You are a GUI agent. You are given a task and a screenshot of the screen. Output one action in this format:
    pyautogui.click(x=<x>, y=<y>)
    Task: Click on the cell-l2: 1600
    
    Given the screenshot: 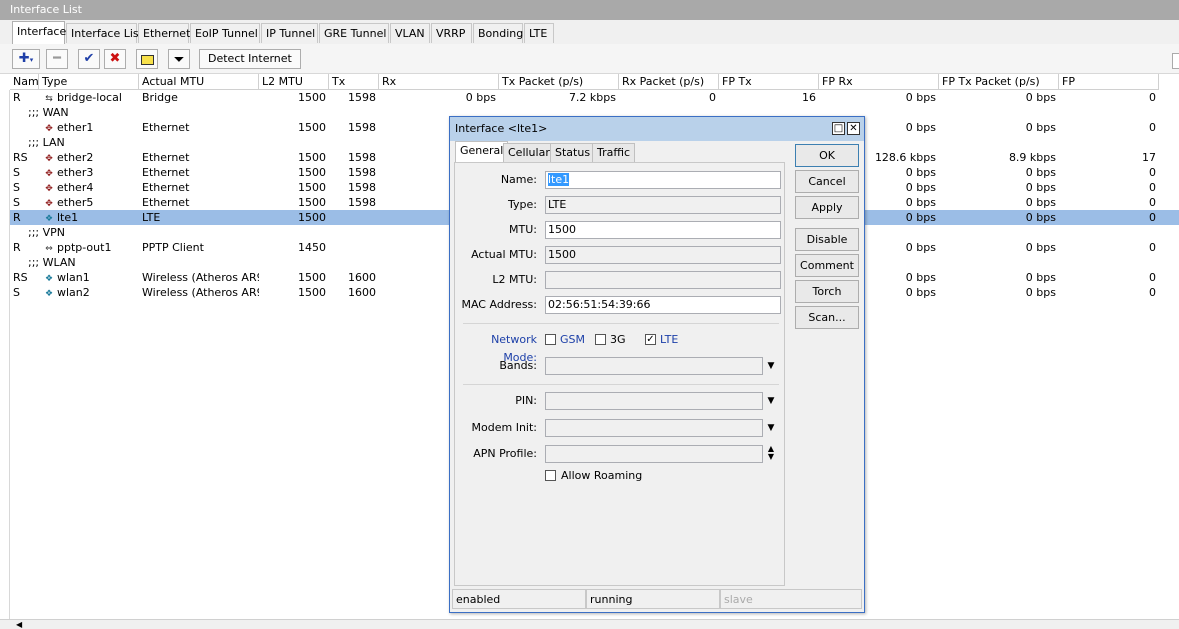 What is the action you would take?
    pyautogui.click(x=362, y=277)
    